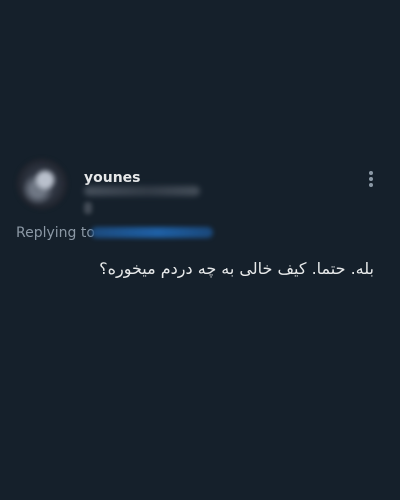 This screenshot has height=500, width=400. What do you see at coordinates (88, 208) in the screenshot?
I see `author-meta-blurred` at bounding box center [88, 208].